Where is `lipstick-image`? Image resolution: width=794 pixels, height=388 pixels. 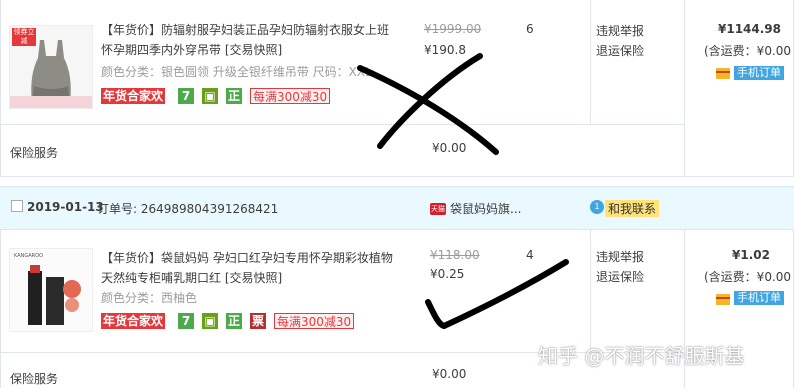 lipstick-image is located at coordinates (54, 295).